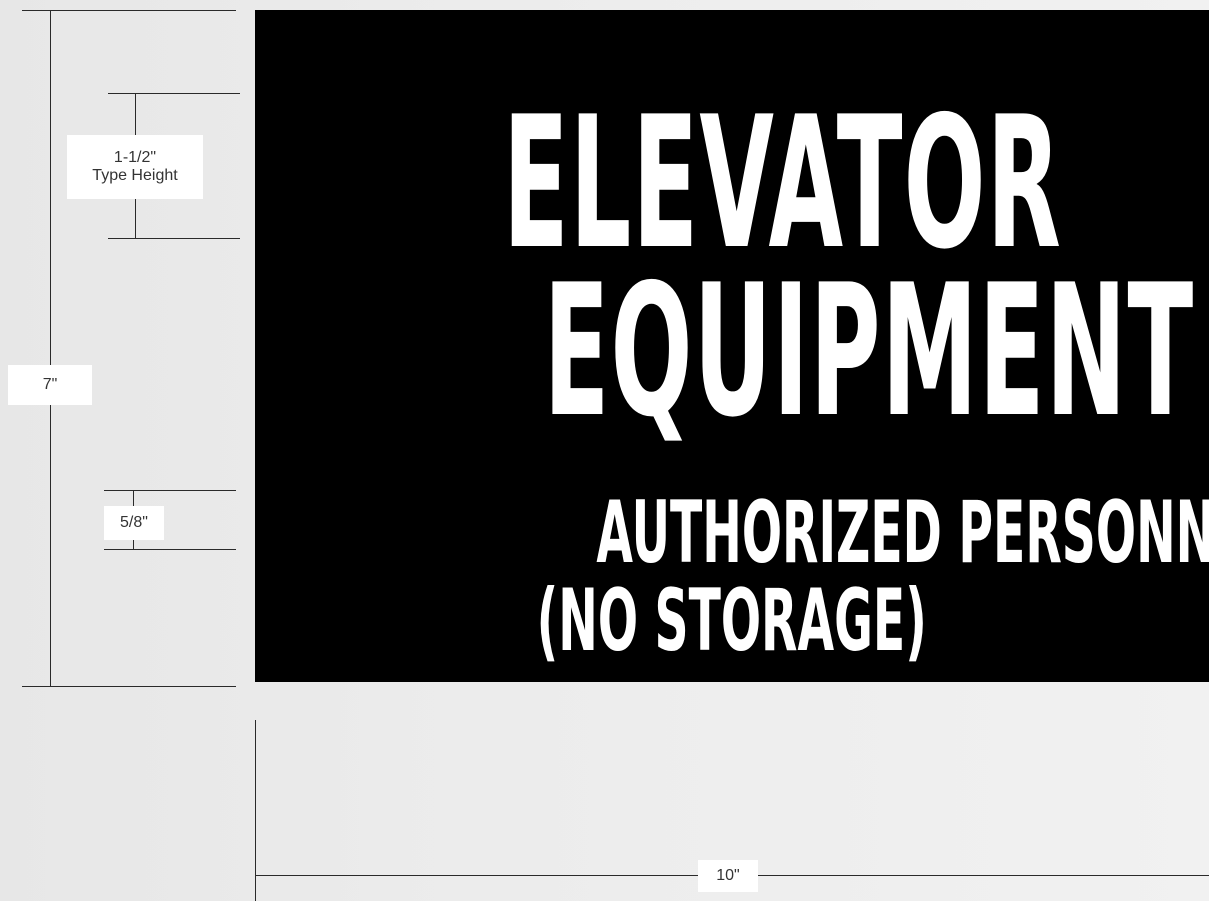  I want to click on type-height-label: 1-1/2" Type Height, so click(135, 167).